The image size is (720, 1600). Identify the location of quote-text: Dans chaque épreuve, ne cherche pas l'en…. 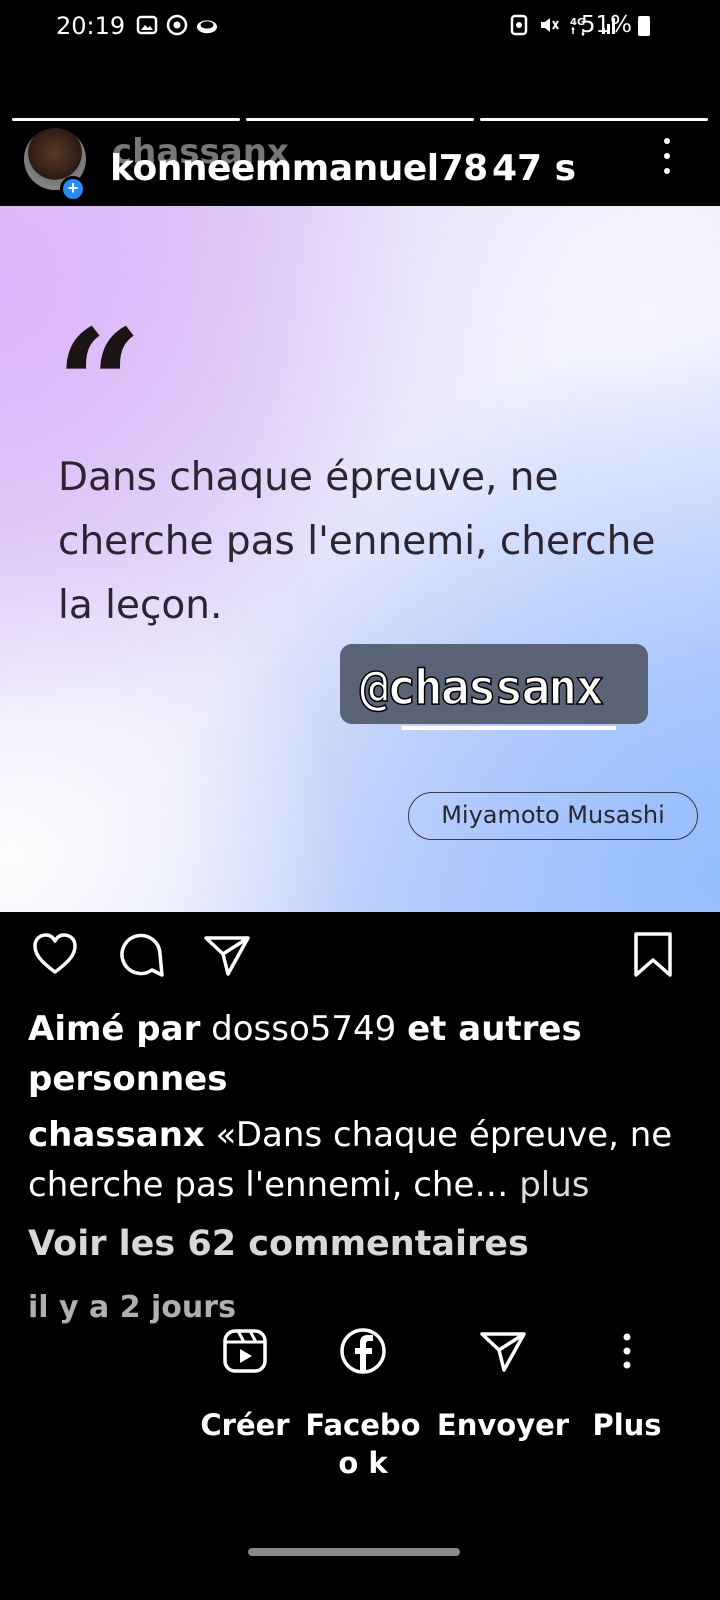
(357, 541).